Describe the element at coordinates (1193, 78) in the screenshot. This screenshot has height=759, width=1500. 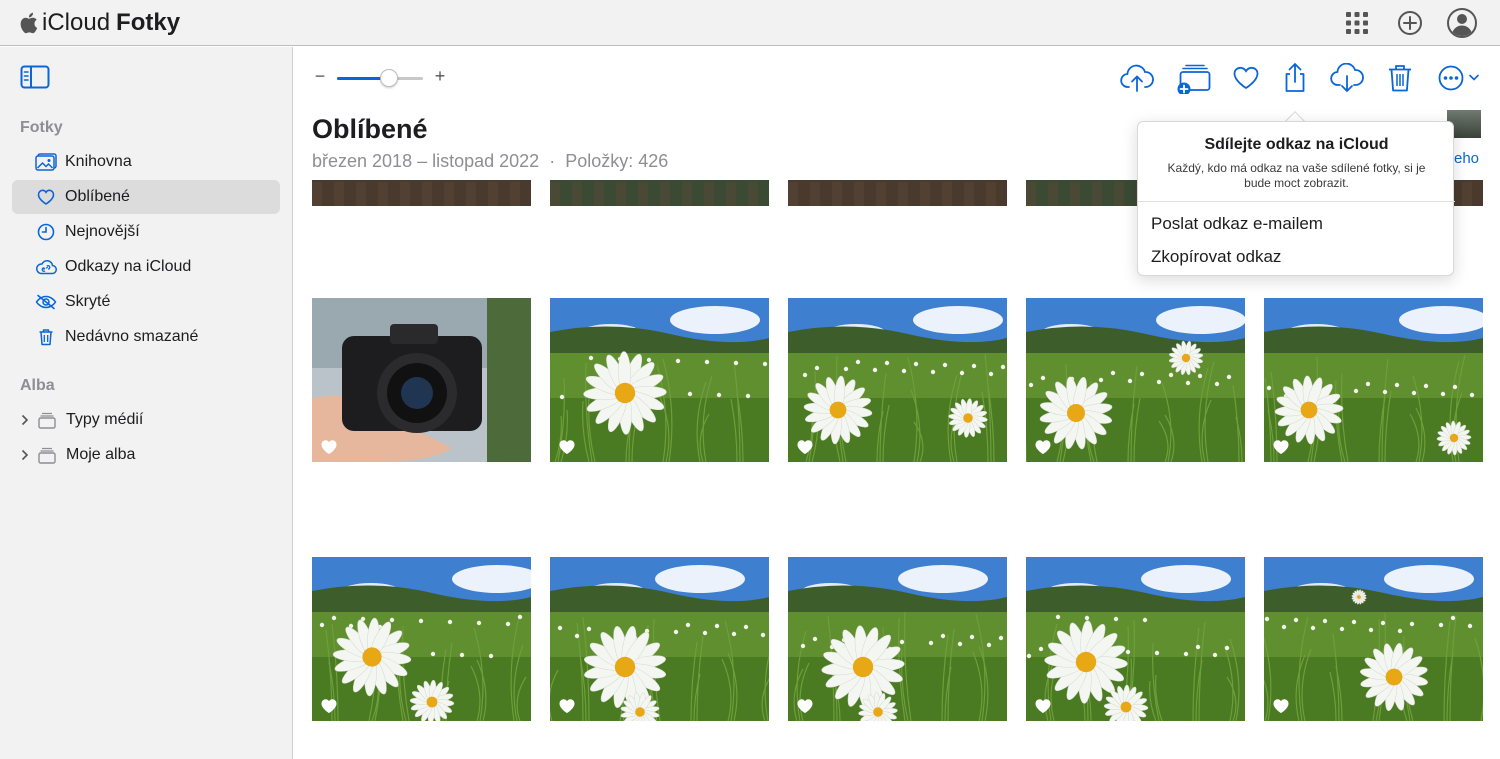
I see `add-to-album-icon` at that location.